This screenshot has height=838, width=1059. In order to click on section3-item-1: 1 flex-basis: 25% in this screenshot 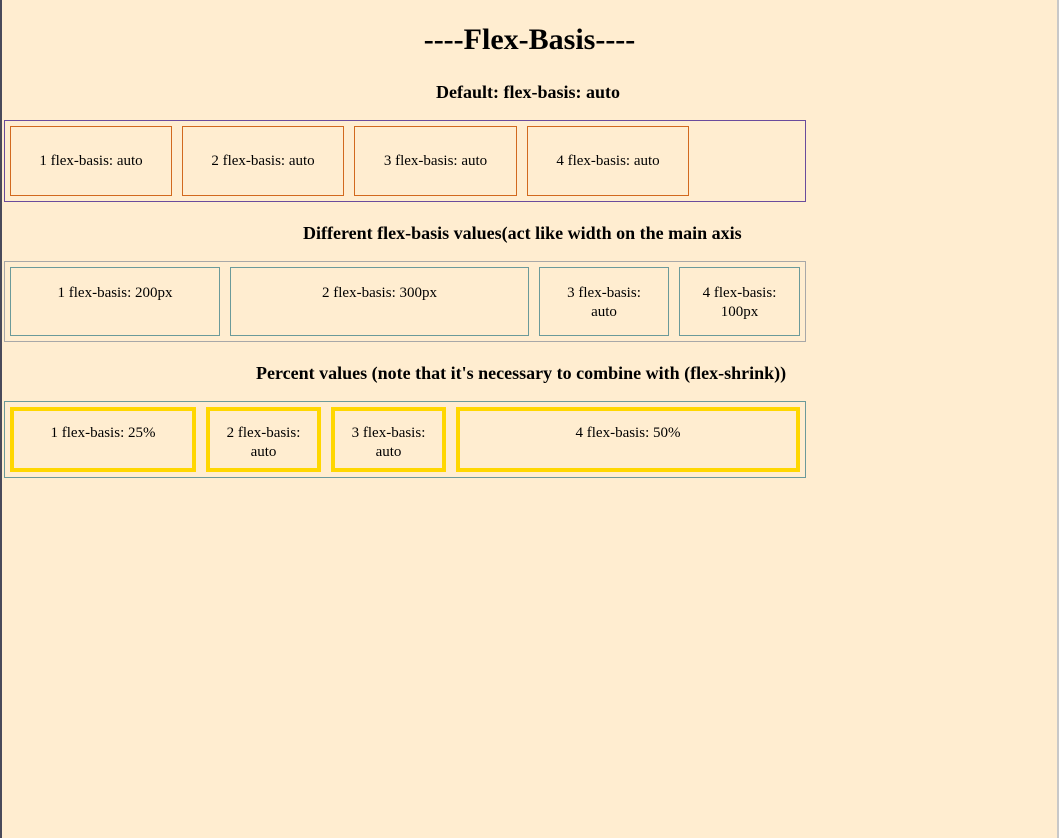, I will do `click(103, 439)`.